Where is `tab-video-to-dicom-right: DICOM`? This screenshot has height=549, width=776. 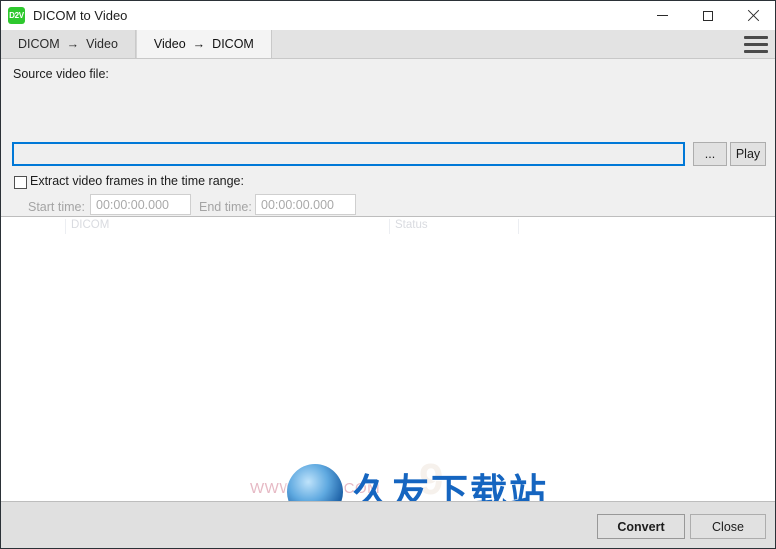 tab-video-to-dicom-right: DICOM is located at coordinates (233, 44).